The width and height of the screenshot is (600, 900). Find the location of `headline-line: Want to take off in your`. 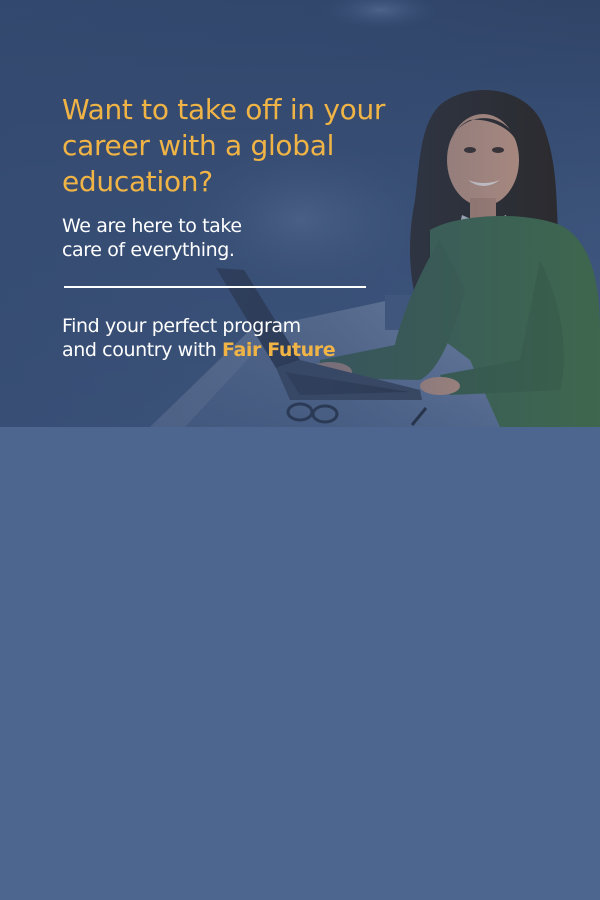

headline-line: Want to take off in your is located at coordinates (224, 109).